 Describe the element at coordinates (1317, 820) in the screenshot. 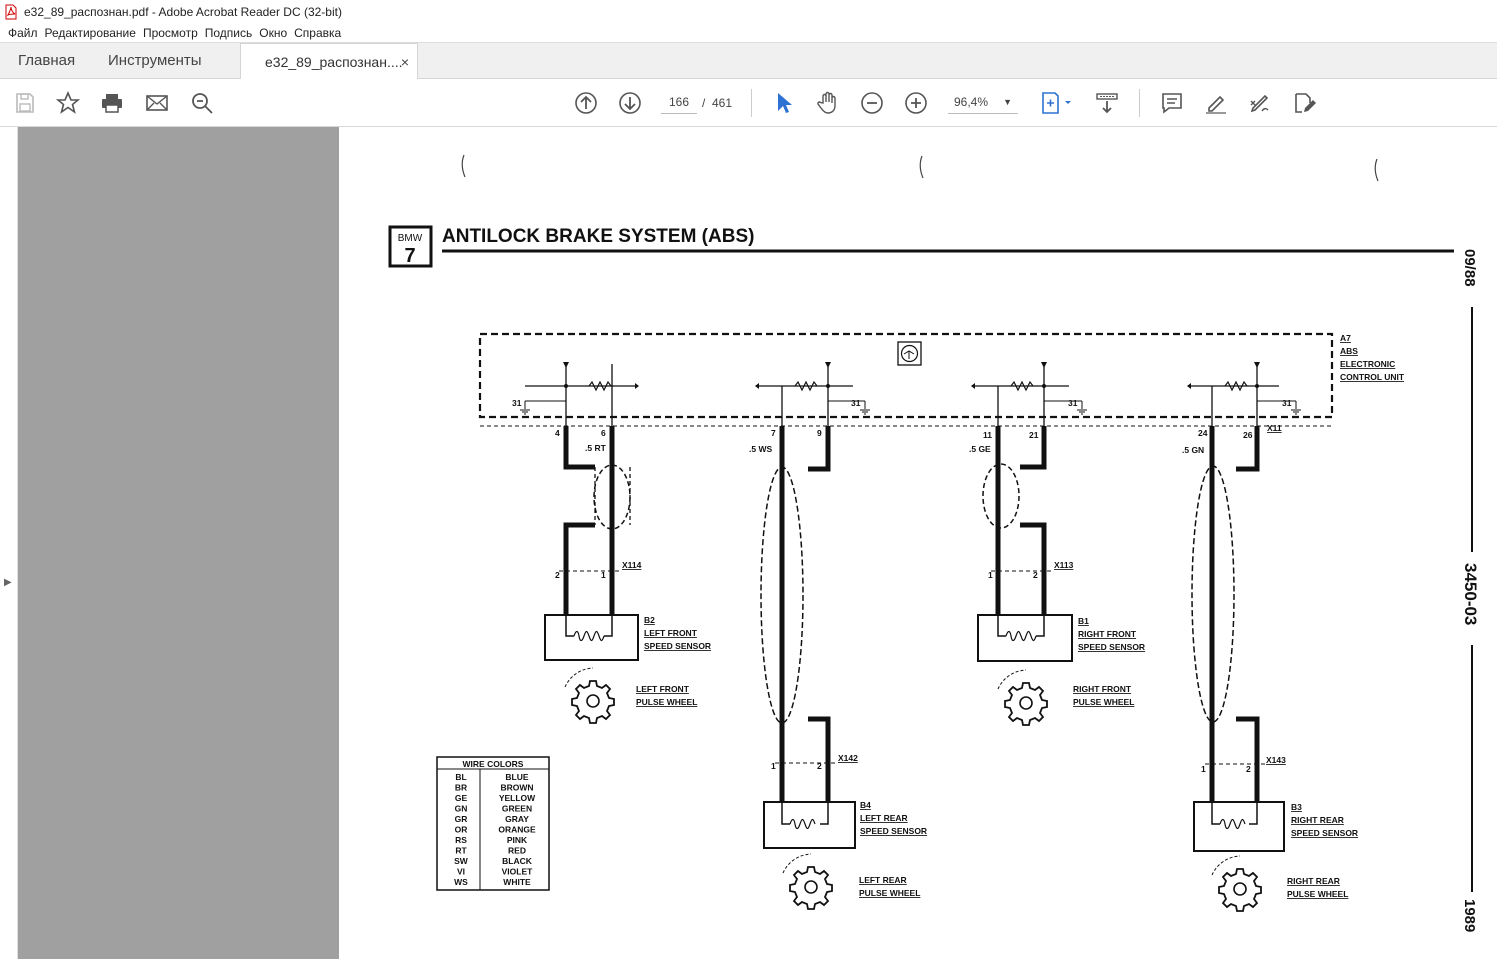

I see `sensor-label: RIGHT REAR` at that location.